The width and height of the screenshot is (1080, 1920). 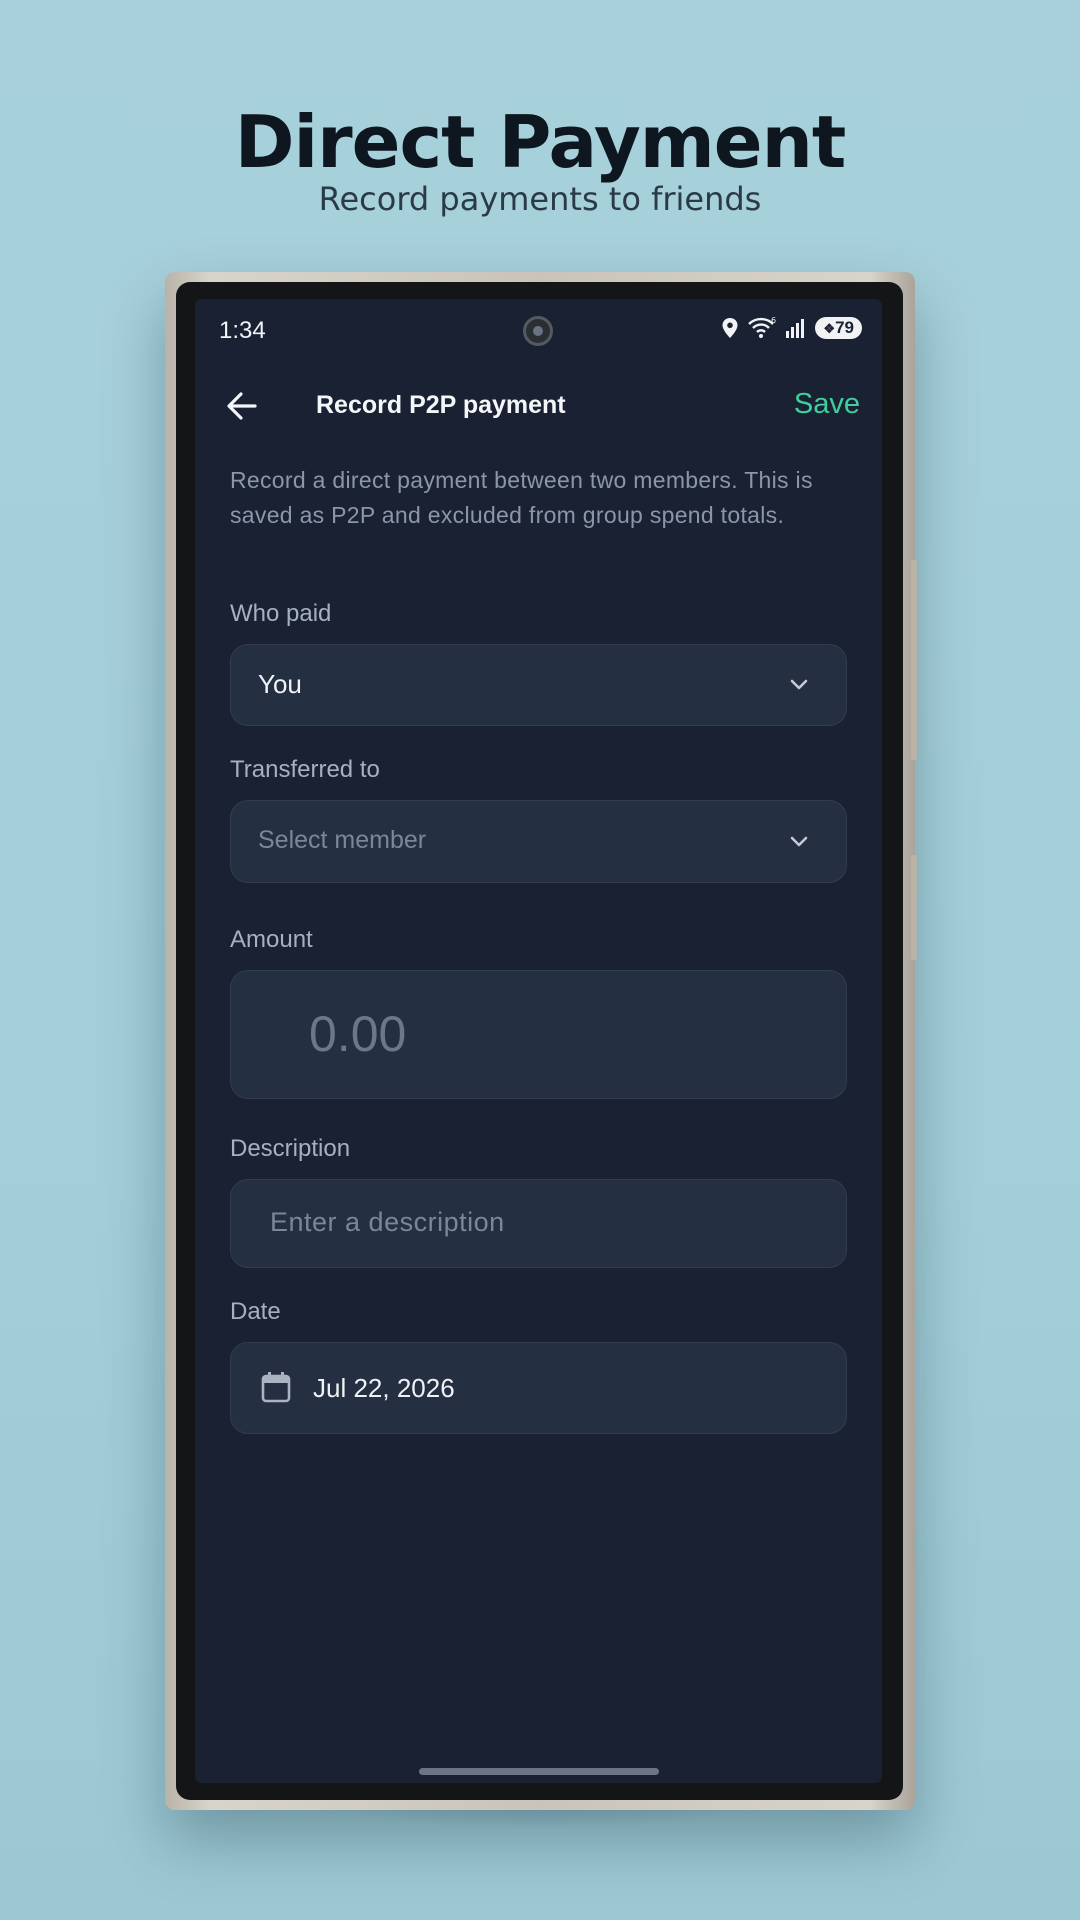 I want to click on power-button, so click(x=914, y=907).